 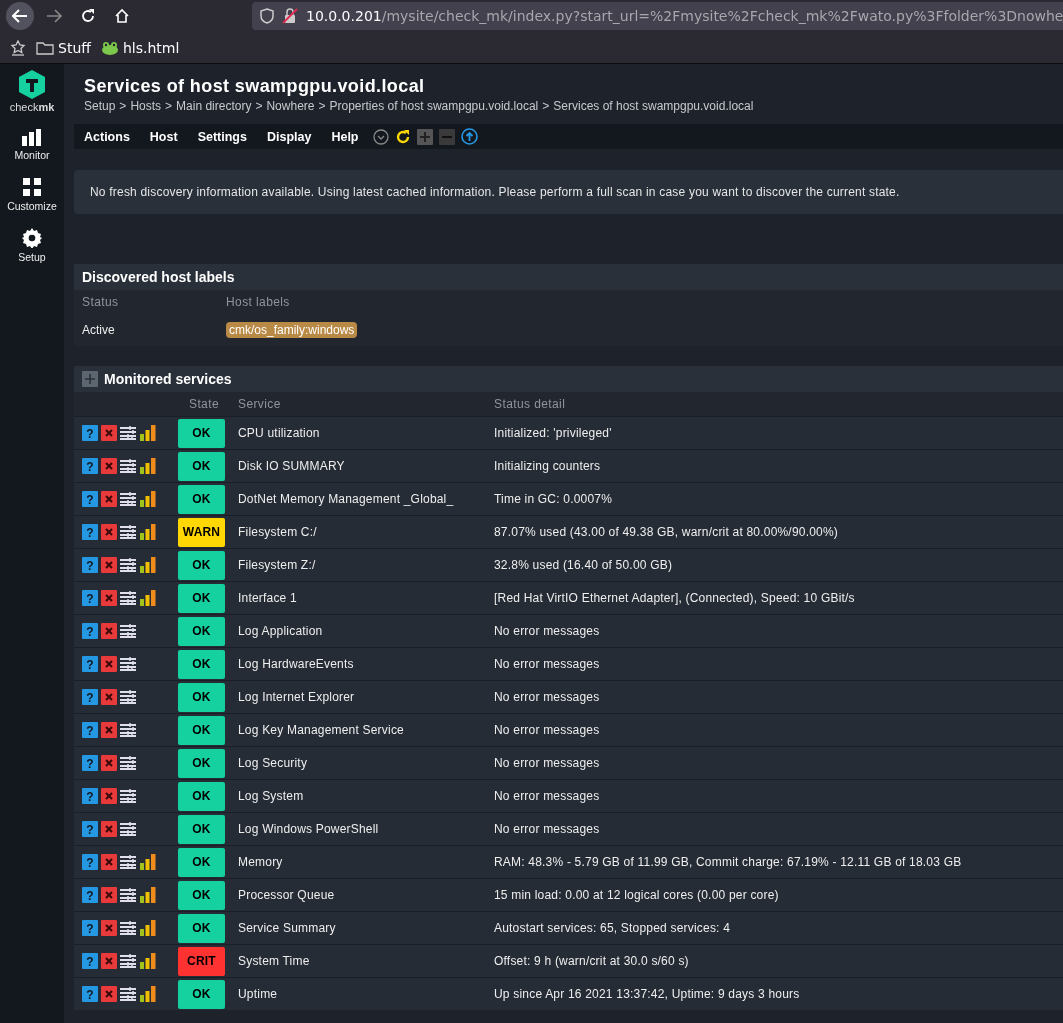 I want to click on breadcrumb-link: Nowhere, so click(x=290, y=106).